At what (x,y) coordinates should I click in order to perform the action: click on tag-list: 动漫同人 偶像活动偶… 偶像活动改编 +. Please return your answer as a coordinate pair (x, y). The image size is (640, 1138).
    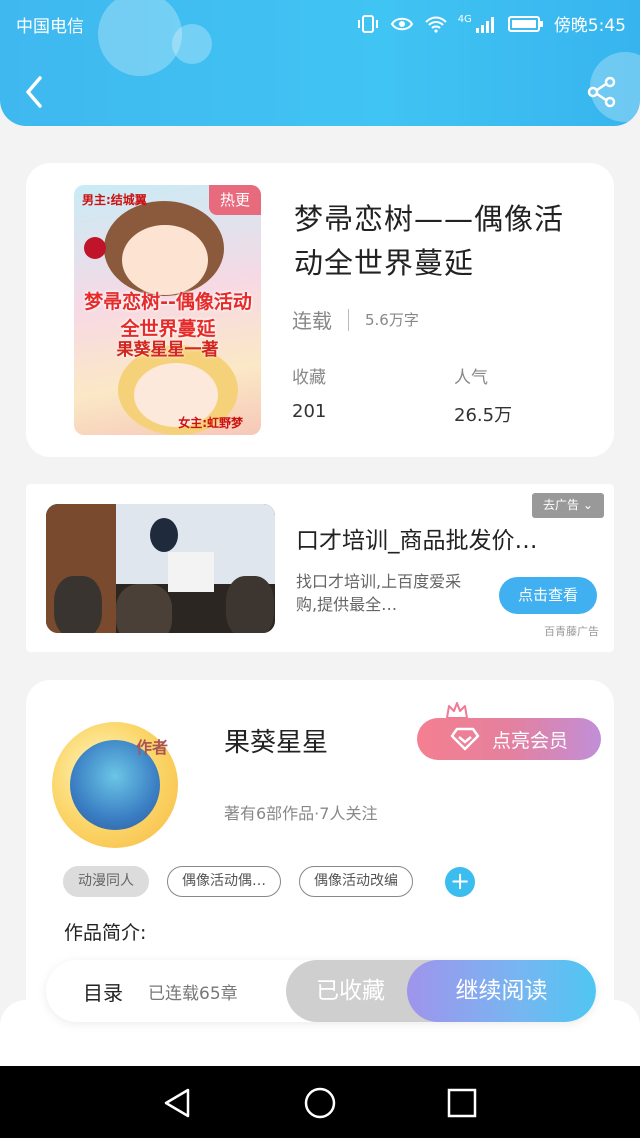
    Looking at the image, I should click on (269, 881).